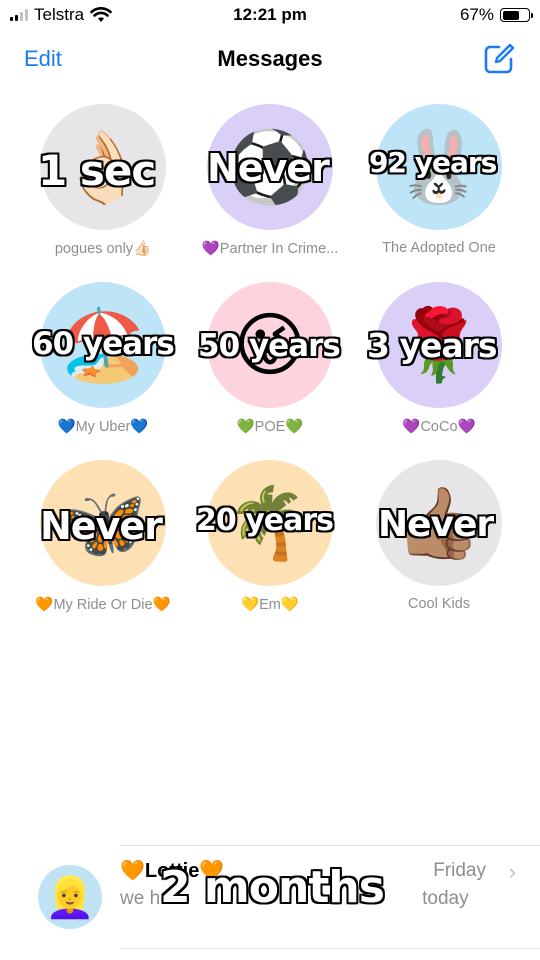 The height and width of the screenshot is (960, 540). Describe the element at coordinates (272, 887) in the screenshot. I see `overlay-caption: 2 months` at that location.